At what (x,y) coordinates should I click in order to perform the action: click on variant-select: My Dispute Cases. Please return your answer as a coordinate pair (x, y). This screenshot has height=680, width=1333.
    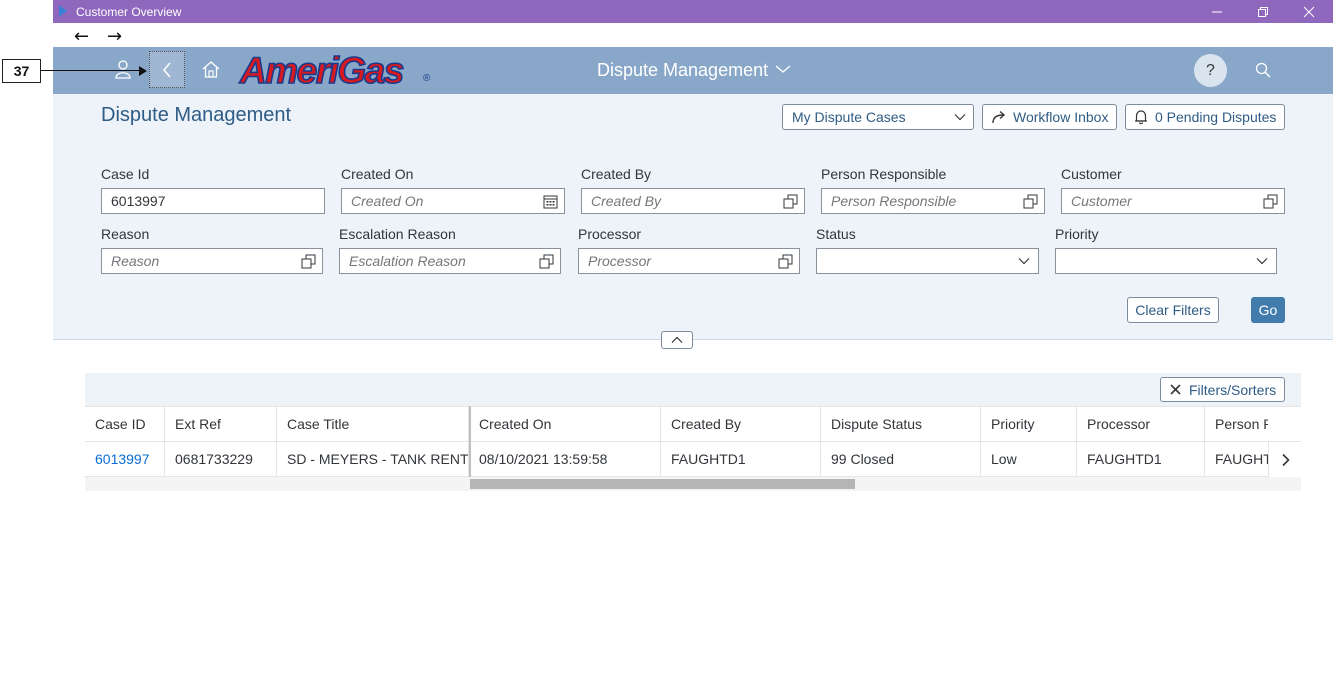
    Looking at the image, I should click on (878, 117).